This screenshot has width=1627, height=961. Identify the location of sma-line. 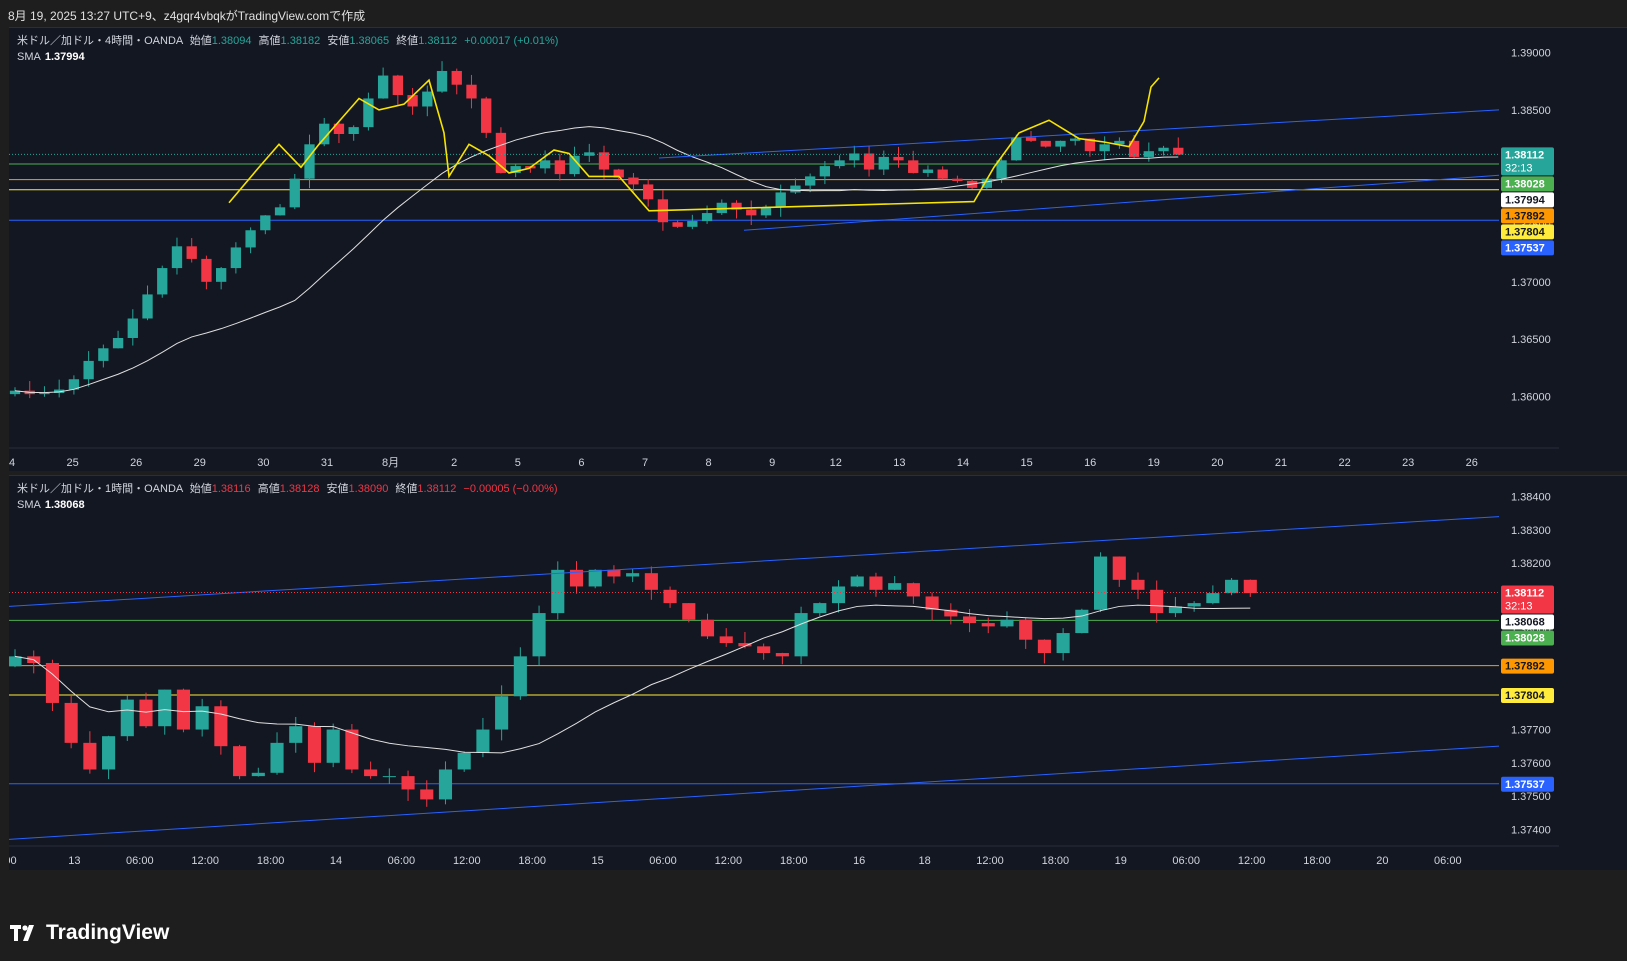
(632, 679).